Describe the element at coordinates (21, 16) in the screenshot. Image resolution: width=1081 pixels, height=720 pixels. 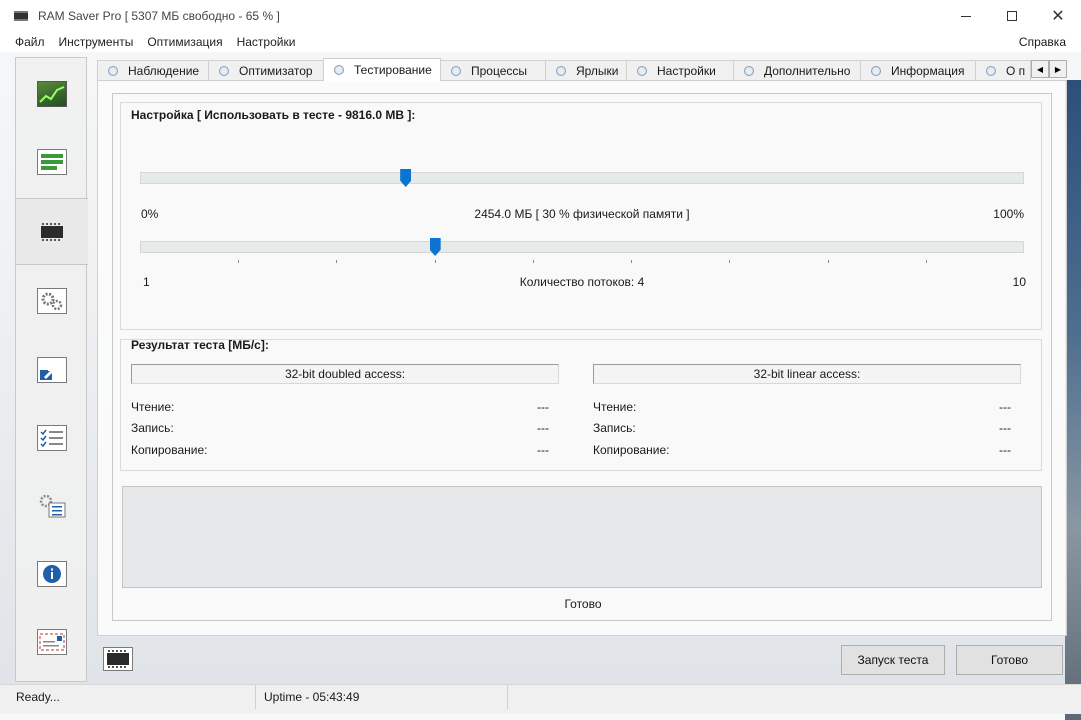
I see `app-icon` at that location.